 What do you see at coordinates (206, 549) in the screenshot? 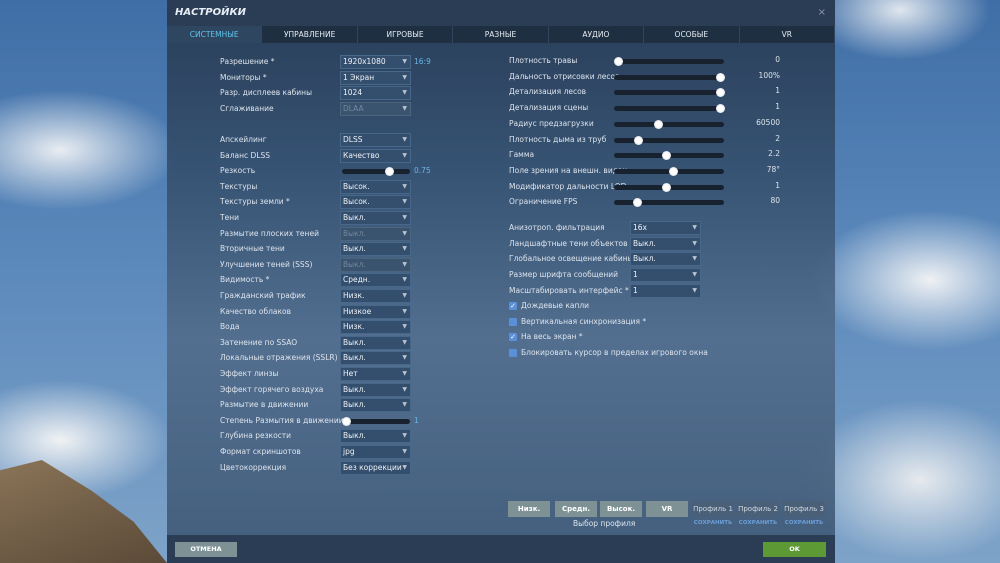
I see `cancel-button: ОТМЕНА` at bounding box center [206, 549].